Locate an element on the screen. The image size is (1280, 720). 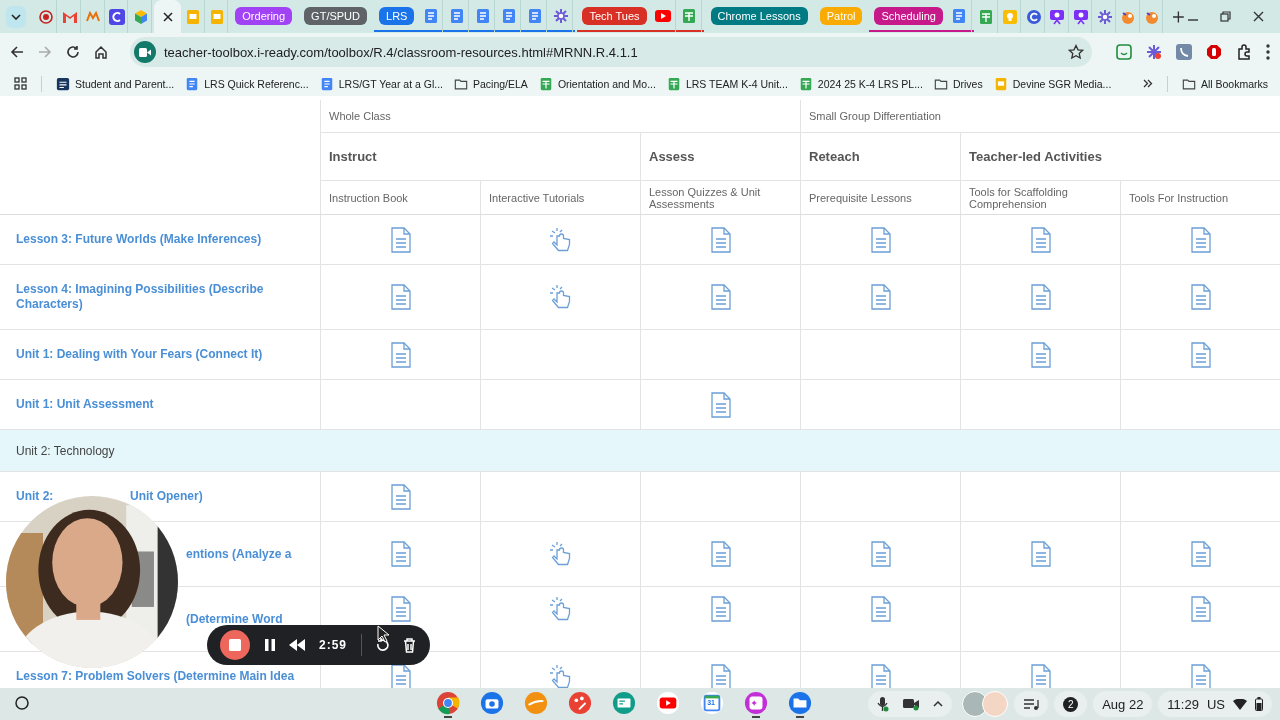
battery-icon is located at coordinates (1259, 704).